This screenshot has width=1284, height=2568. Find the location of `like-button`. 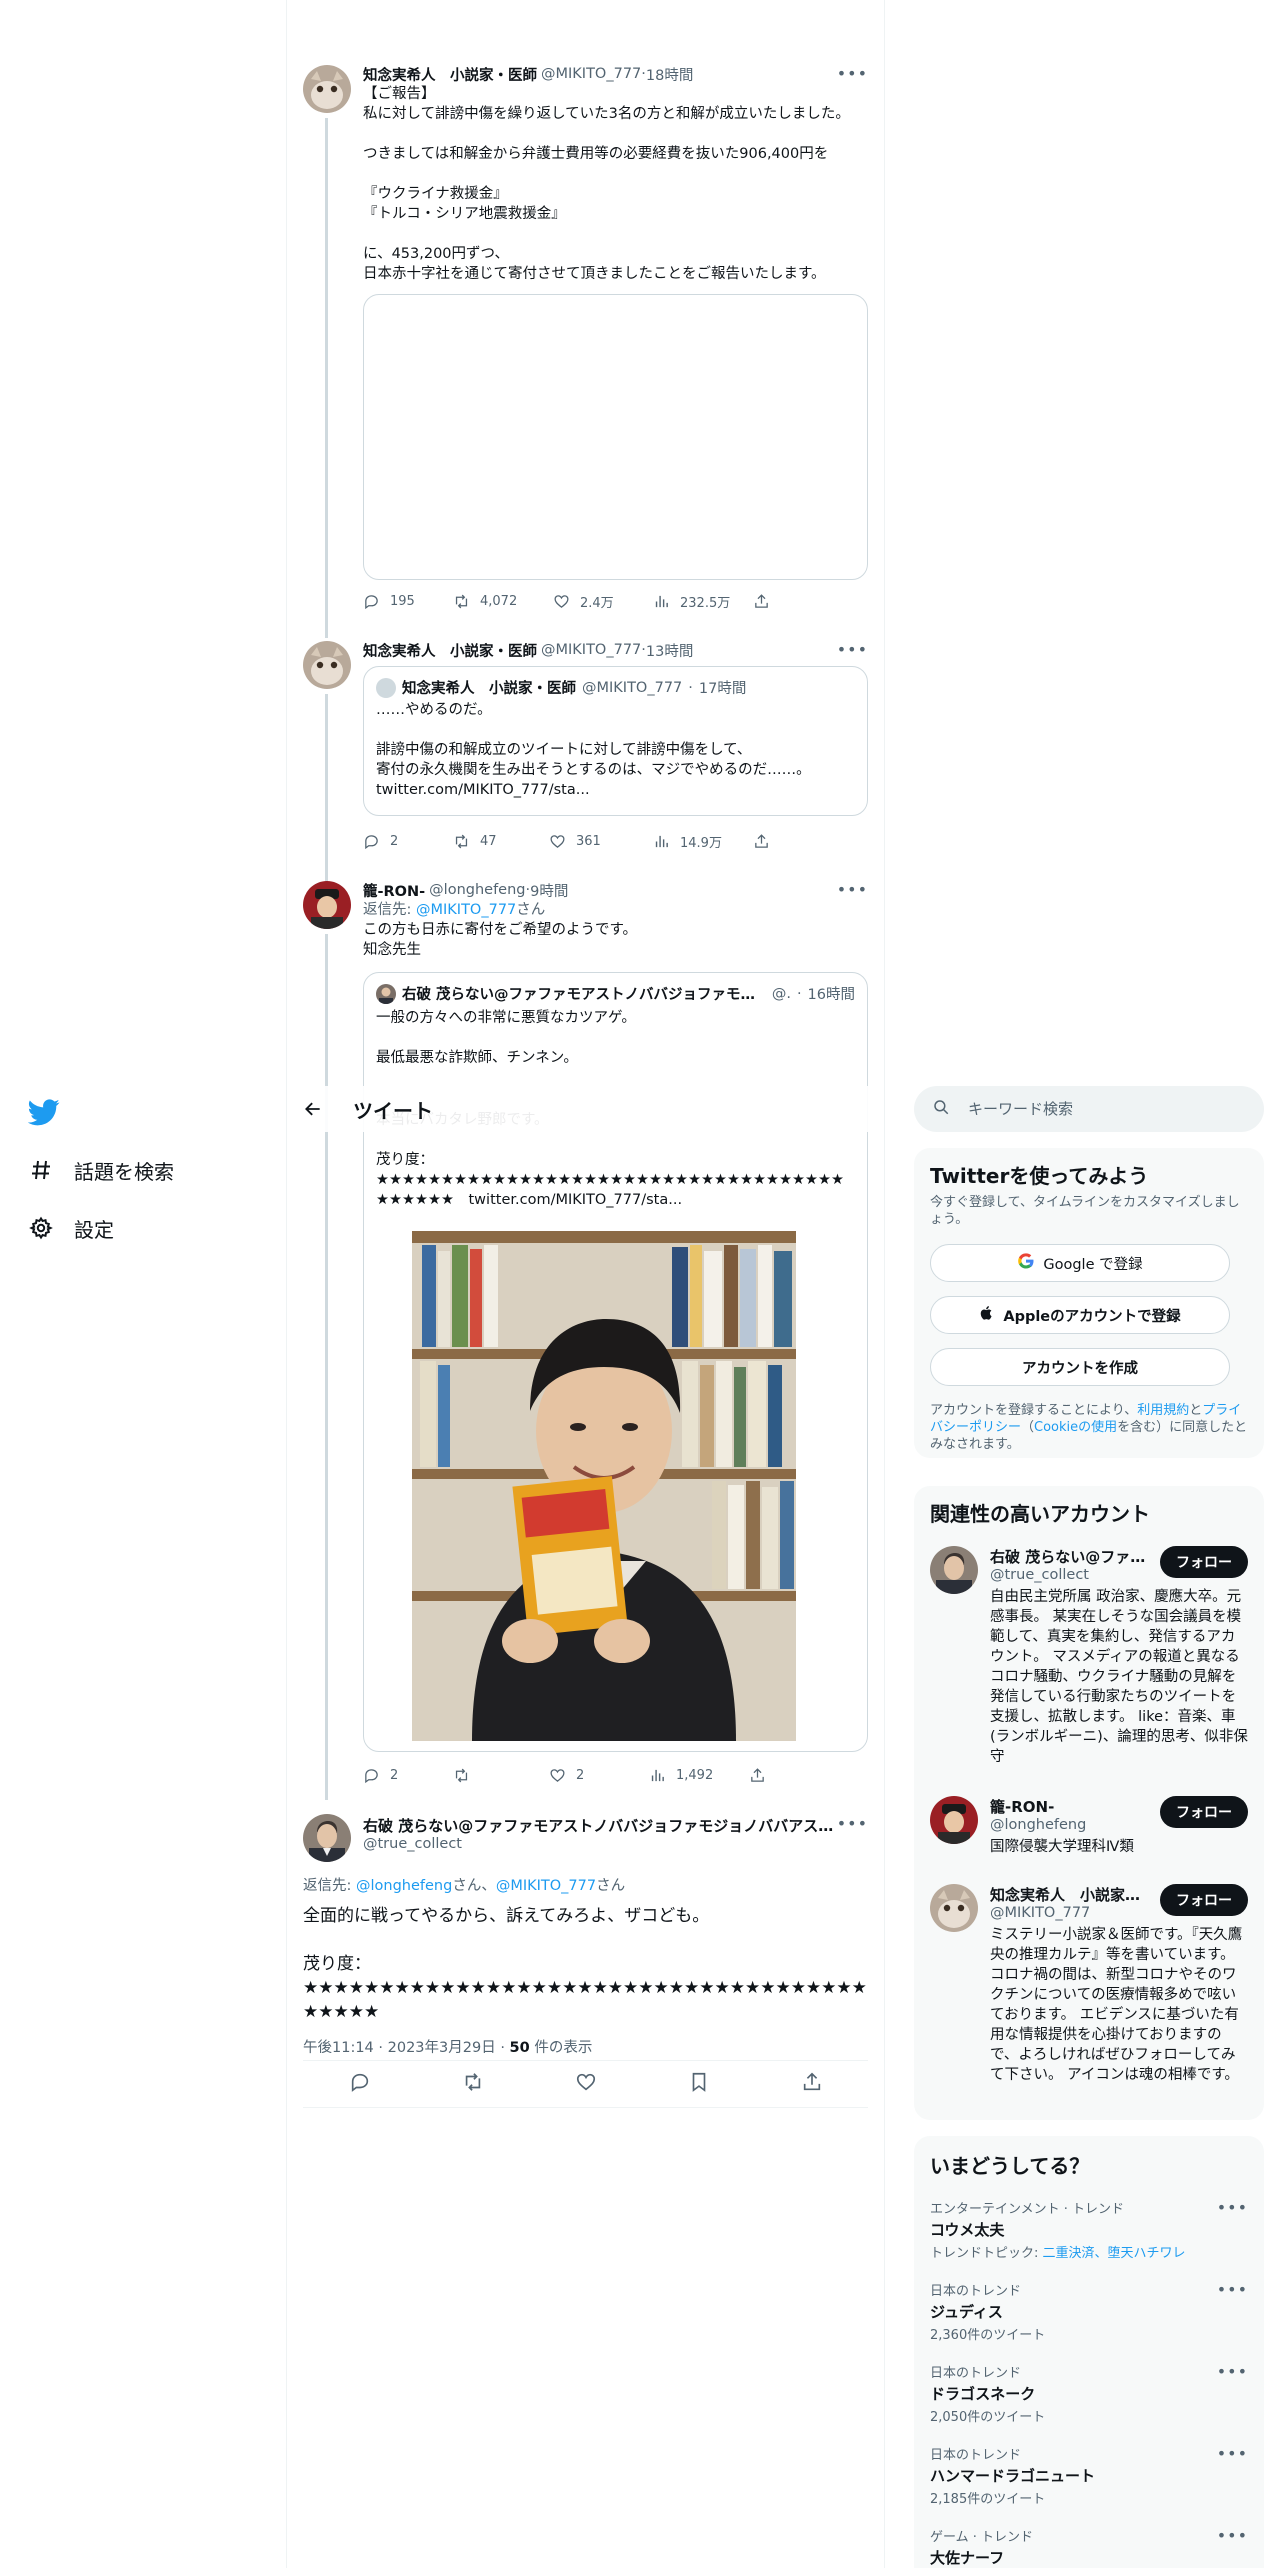

like-button is located at coordinates (586, 2084).